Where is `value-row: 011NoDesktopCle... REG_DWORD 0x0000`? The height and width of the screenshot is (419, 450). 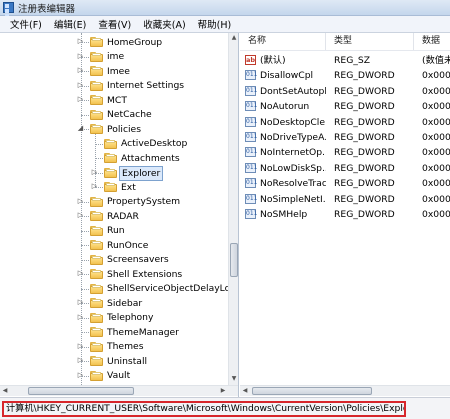
value-row: 011NoDesktopCle... REG_DWORD 0x0000 is located at coordinates (345, 122).